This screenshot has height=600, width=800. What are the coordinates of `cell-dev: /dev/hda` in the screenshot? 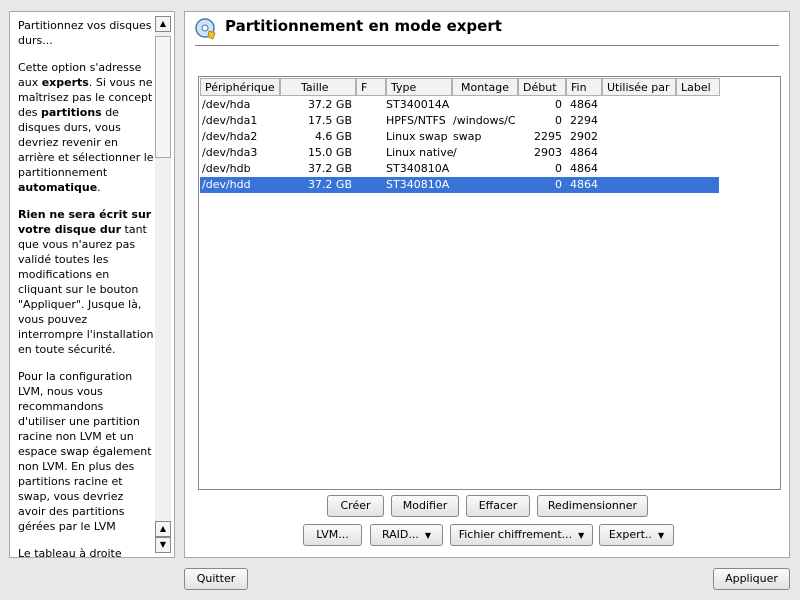 It's located at (226, 104).